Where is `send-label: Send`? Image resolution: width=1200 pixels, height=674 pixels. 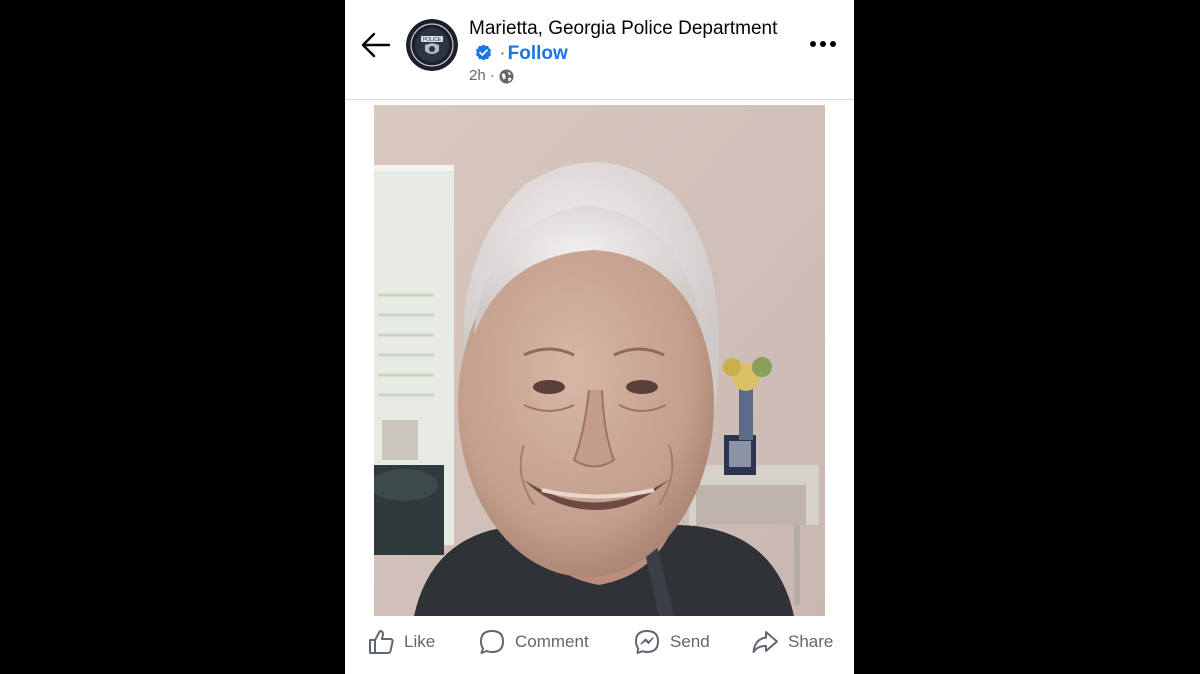 send-label: Send is located at coordinates (690, 641).